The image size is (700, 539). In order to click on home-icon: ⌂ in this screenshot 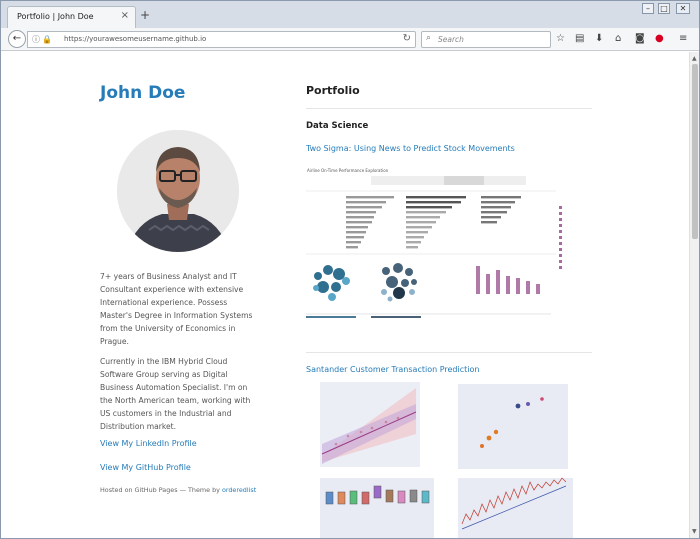, I will do `click(618, 39)`.